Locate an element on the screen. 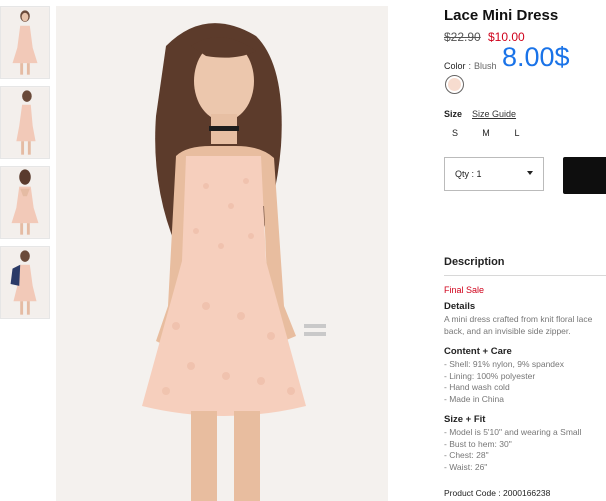  fit-line: - Model is 5'10" and wearing a Small is located at coordinates (513, 432).